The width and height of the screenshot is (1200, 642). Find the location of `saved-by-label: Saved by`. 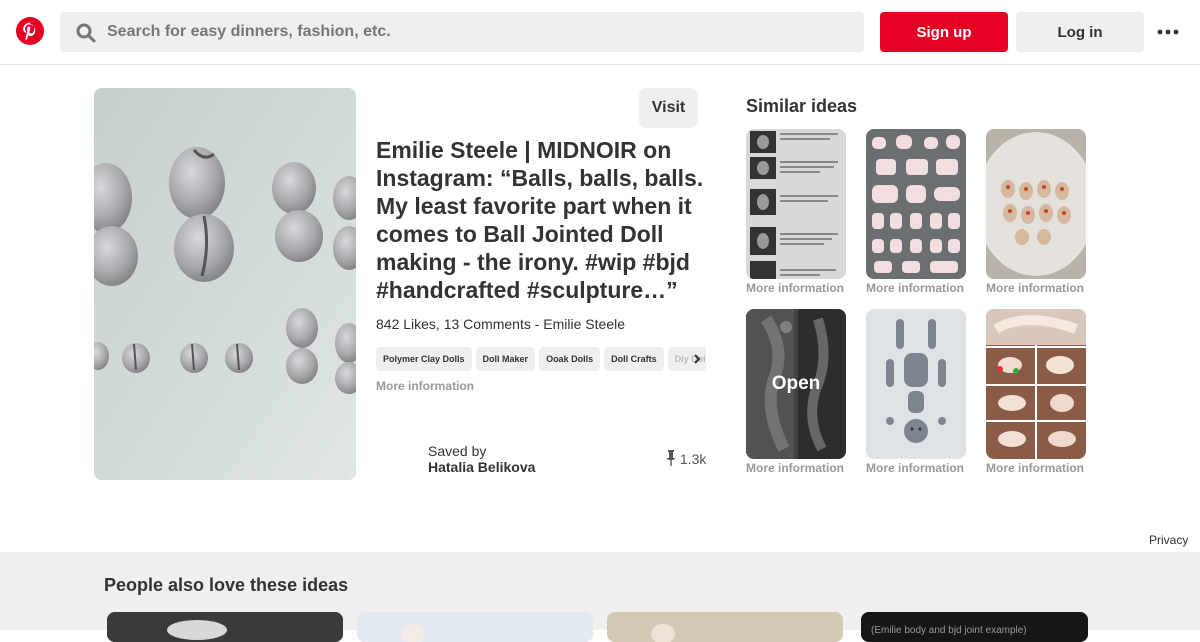

saved-by-label: Saved by is located at coordinates (457, 451).